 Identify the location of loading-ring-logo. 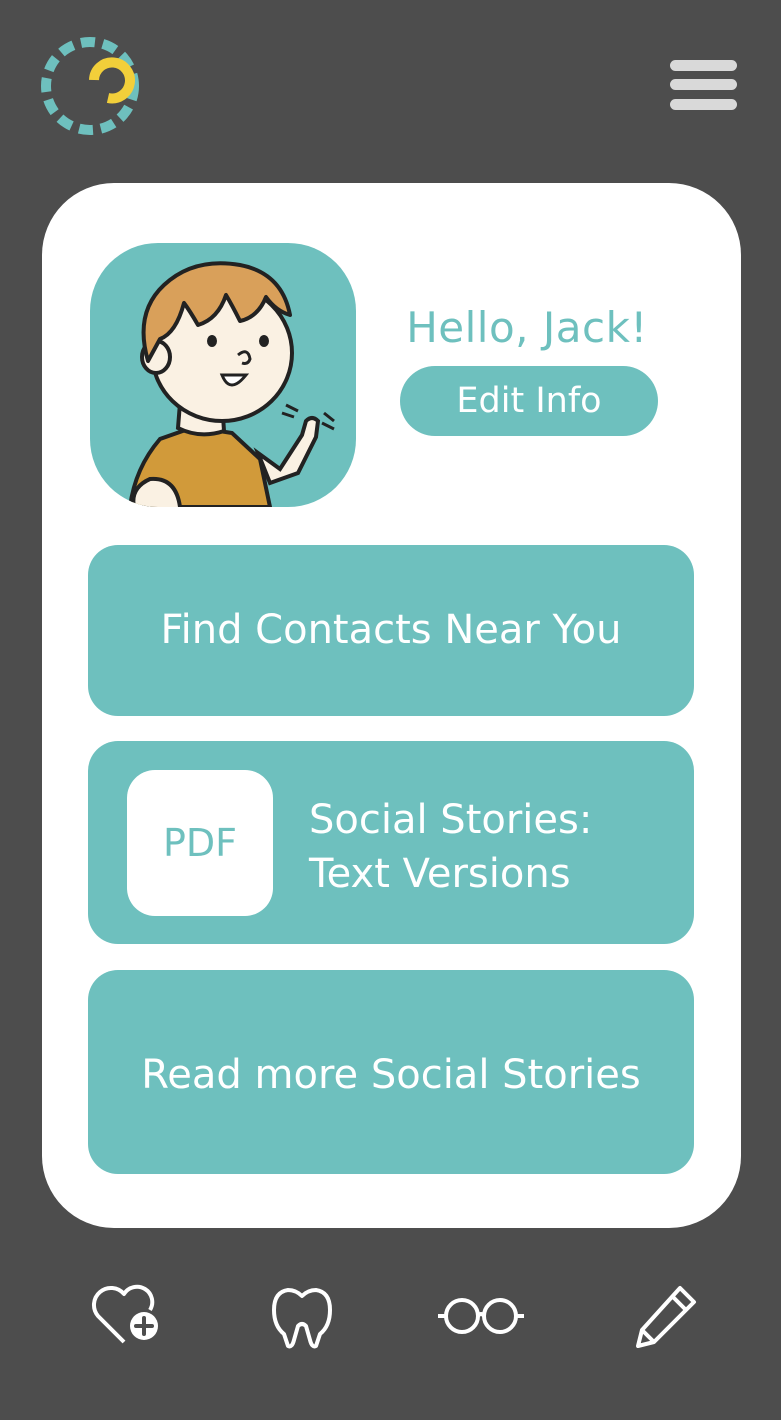
(90, 86).